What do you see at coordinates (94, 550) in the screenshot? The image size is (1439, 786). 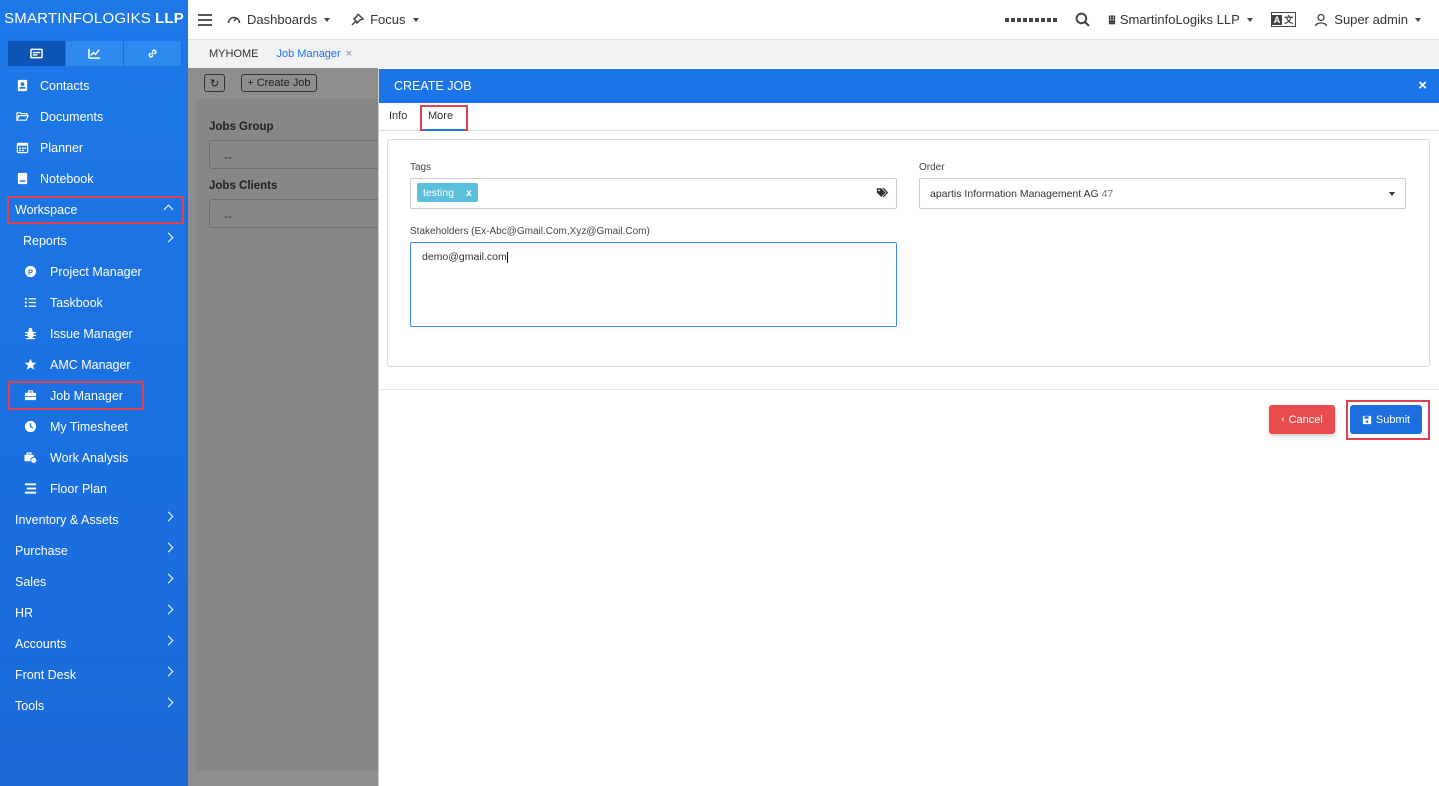 I see `sidebar-item-purchase: Purchase` at bounding box center [94, 550].